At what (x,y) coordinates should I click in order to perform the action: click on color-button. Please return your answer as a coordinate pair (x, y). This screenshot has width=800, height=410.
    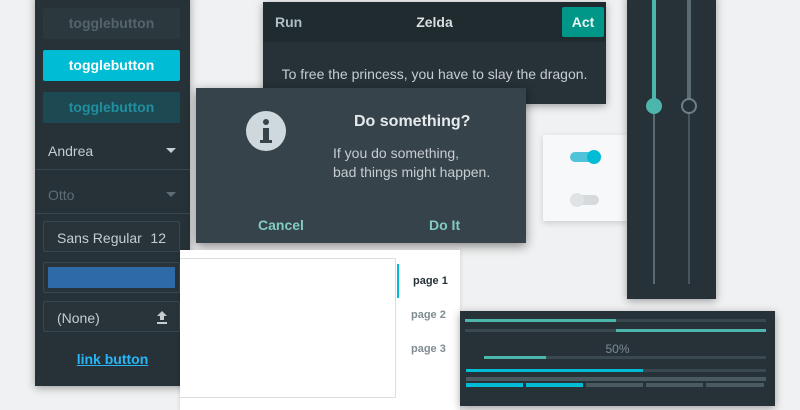
    Looking at the image, I should click on (111, 277).